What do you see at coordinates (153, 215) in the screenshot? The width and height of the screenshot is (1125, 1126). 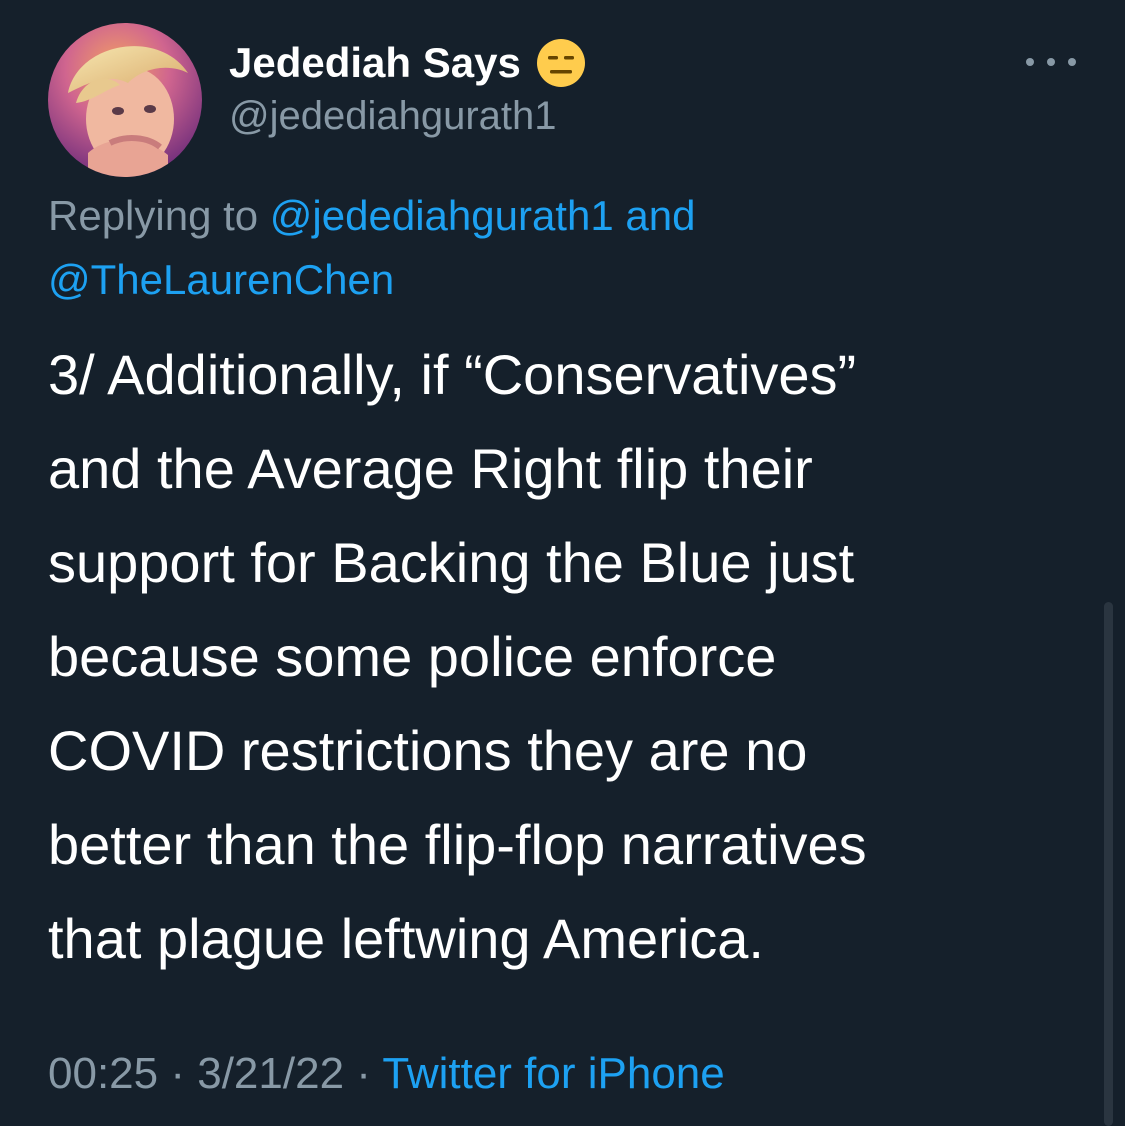 I see `reply-prefix: Replying to` at bounding box center [153, 215].